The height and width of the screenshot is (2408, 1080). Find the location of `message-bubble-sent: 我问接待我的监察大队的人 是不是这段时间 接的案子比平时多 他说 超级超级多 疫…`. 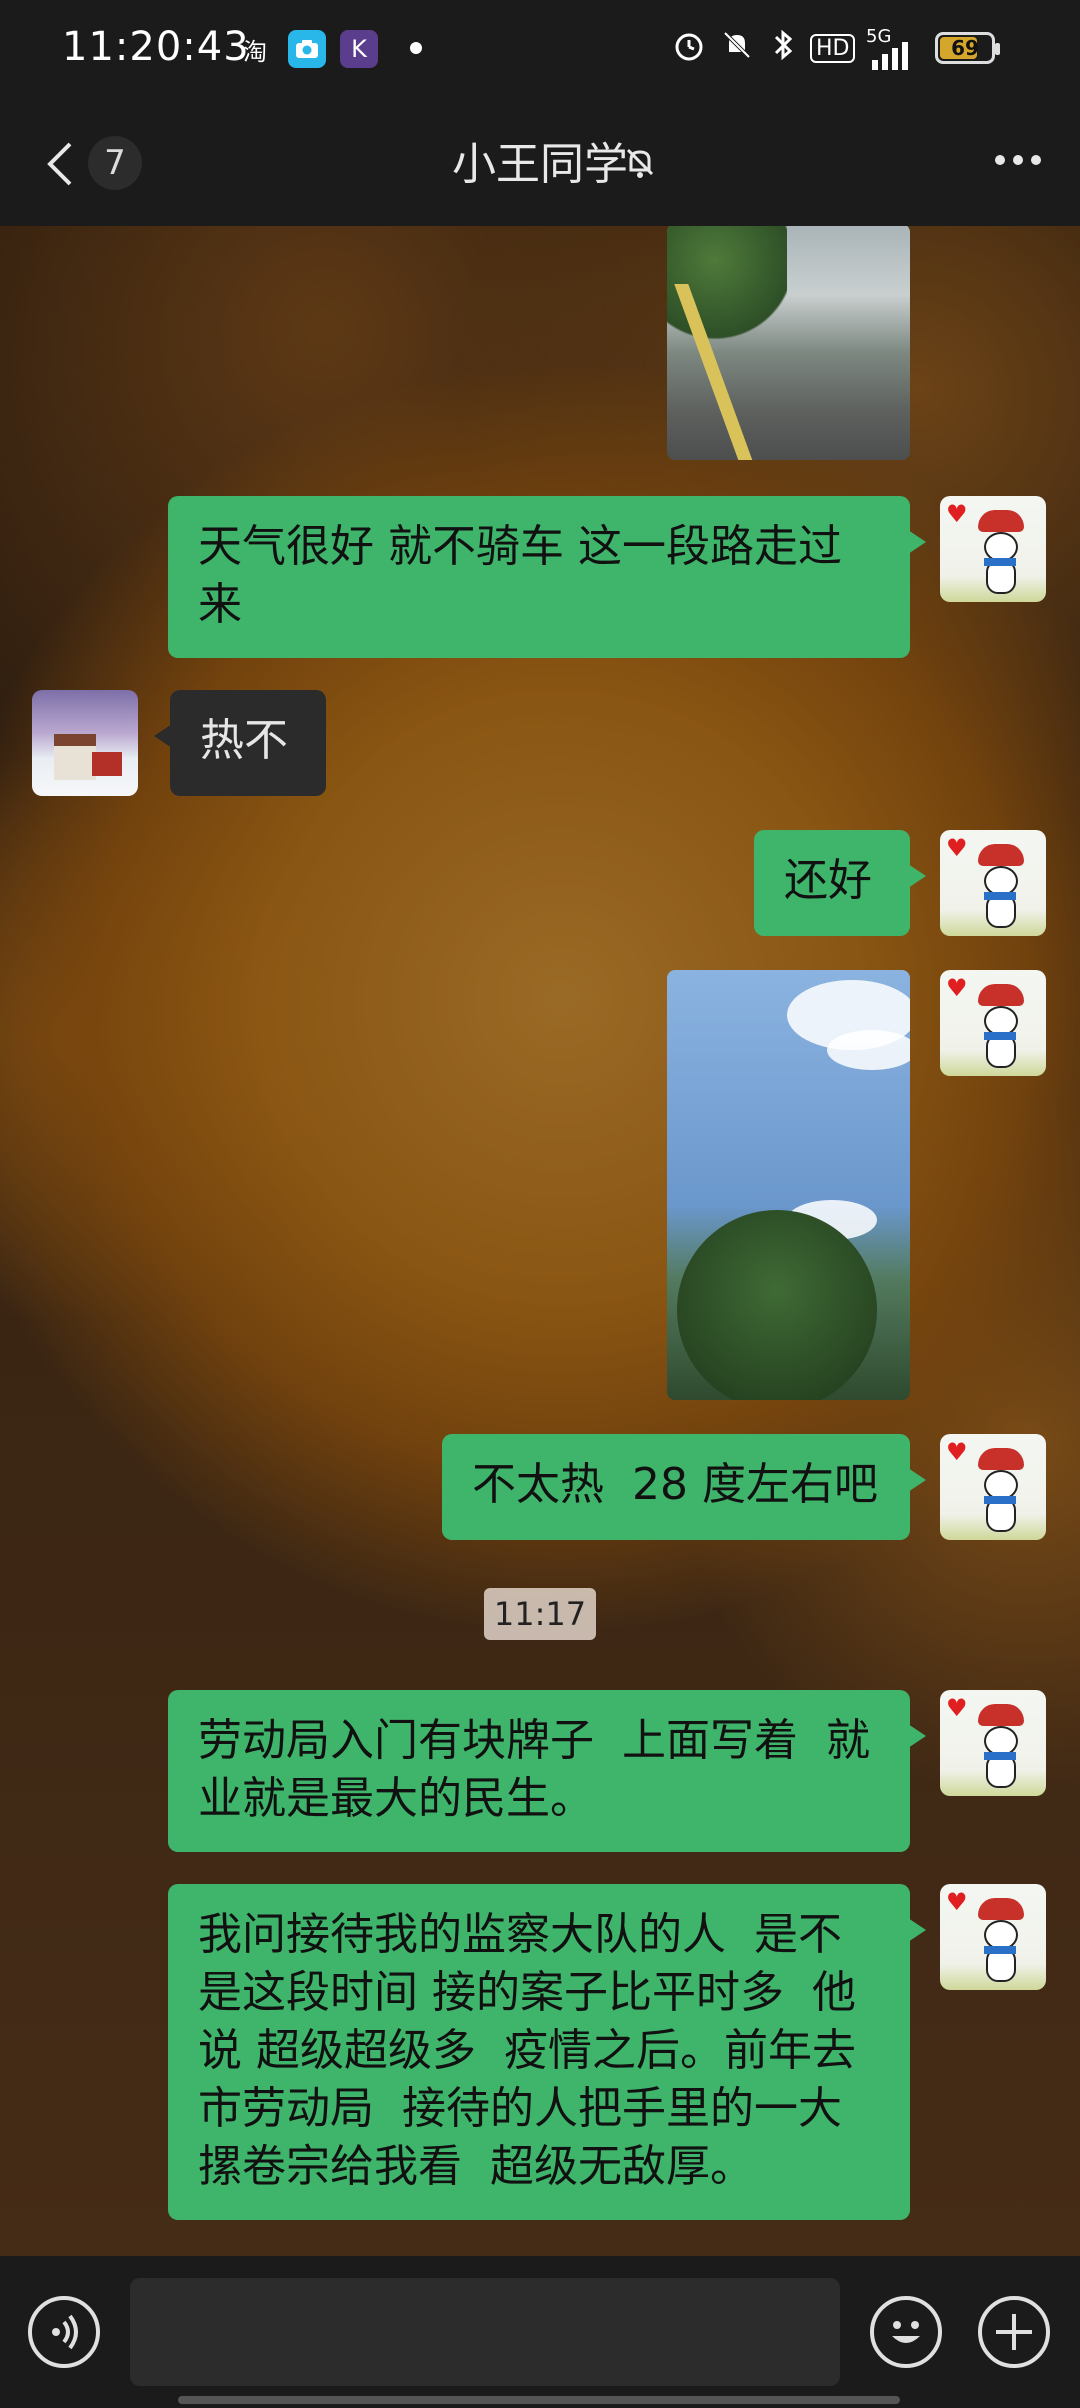

message-bubble-sent: 我问接待我的监察大队的人 是不是这段时间 接的案子比平时多 他说 超级超级多 疫… is located at coordinates (547, 2052).